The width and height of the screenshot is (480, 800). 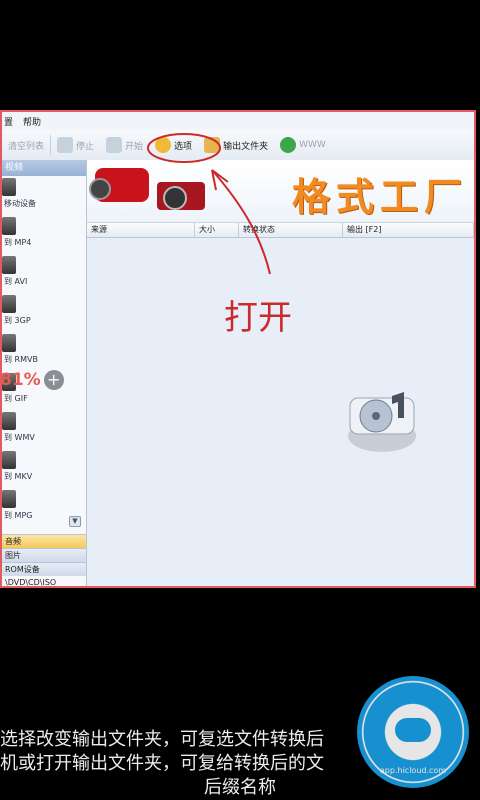 I want to click on stop-label: 停止, so click(x=85, y=146).